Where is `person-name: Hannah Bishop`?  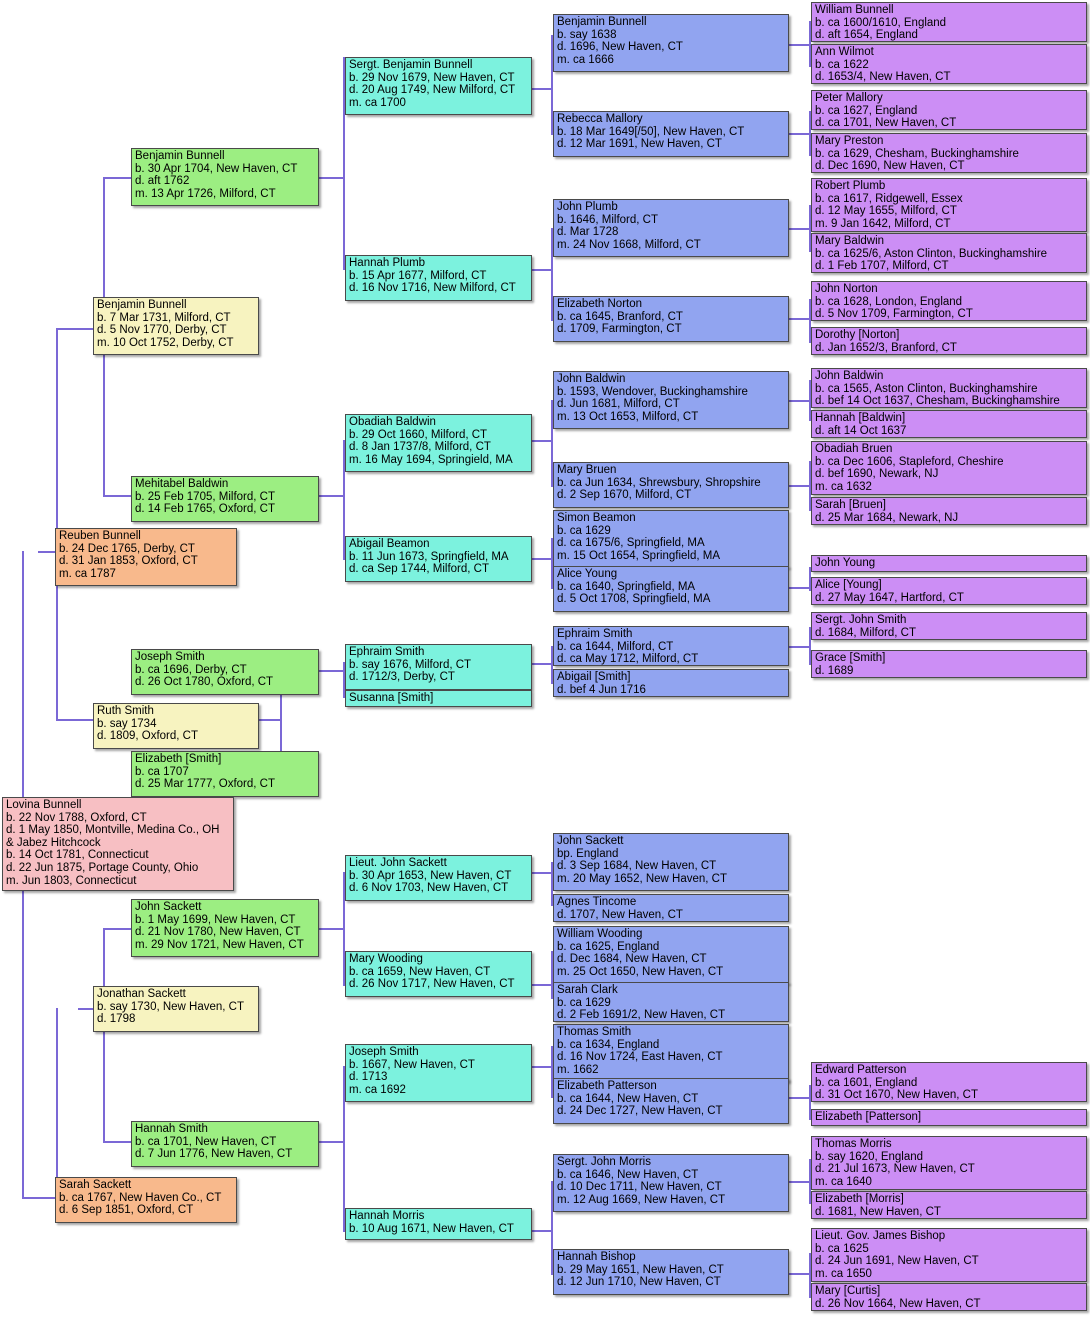
person-name: Hannah Bishop is located at coordinates (596, 1257).